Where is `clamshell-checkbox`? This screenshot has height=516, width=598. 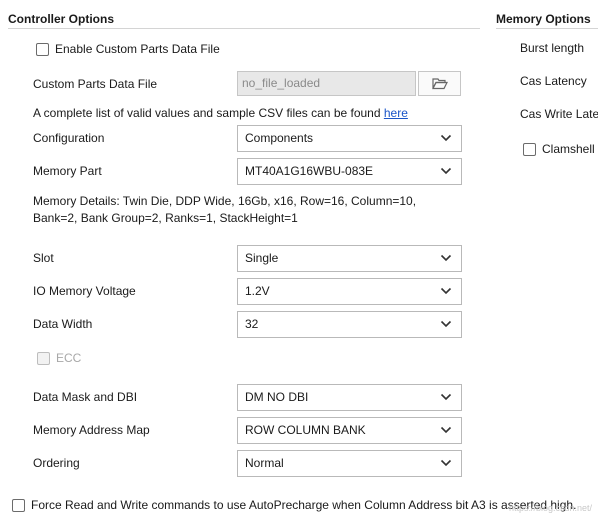 clamshell-checkbox is located at coordinates (529, 149).